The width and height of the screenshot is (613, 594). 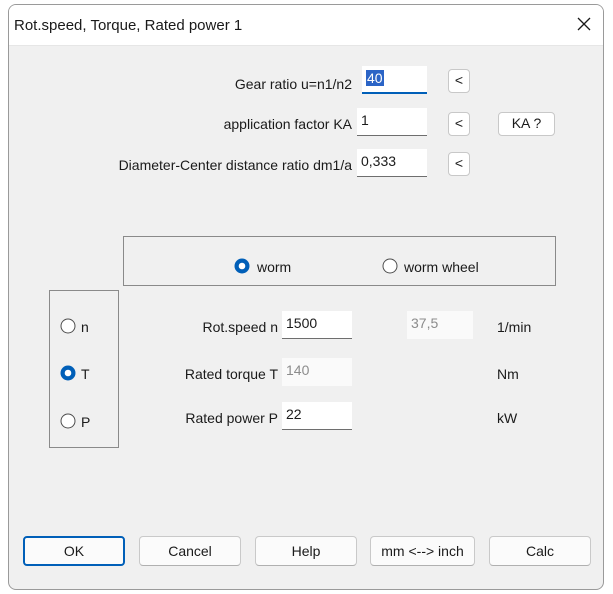 What do you see at coordinates (392, 122) in the screenshot?
I see `application-factor-input: 1` at bounding box center [392, 122].